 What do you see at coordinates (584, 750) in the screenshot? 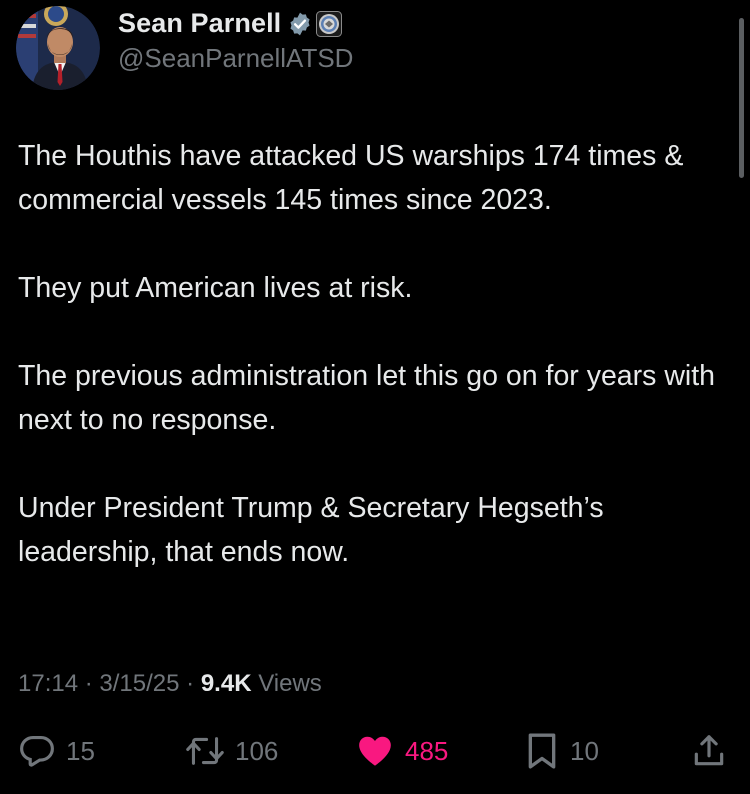
I see `bookmark-count: 10` at bounding box center [584, 750].